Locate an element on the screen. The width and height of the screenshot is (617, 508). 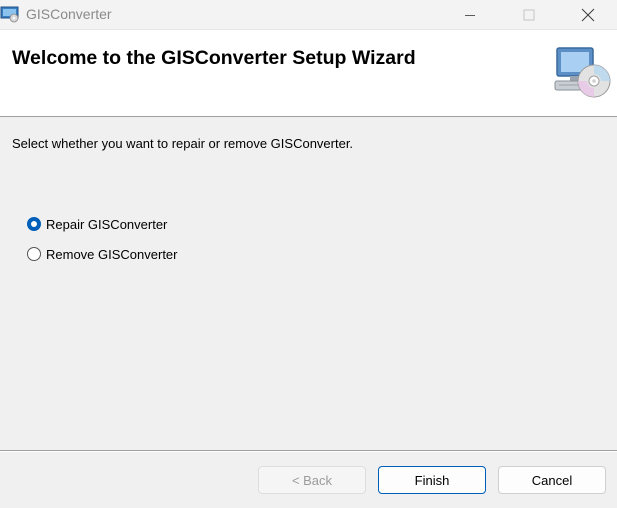
remove-option: Remove GISConverter is located at coordinates (102, 254).